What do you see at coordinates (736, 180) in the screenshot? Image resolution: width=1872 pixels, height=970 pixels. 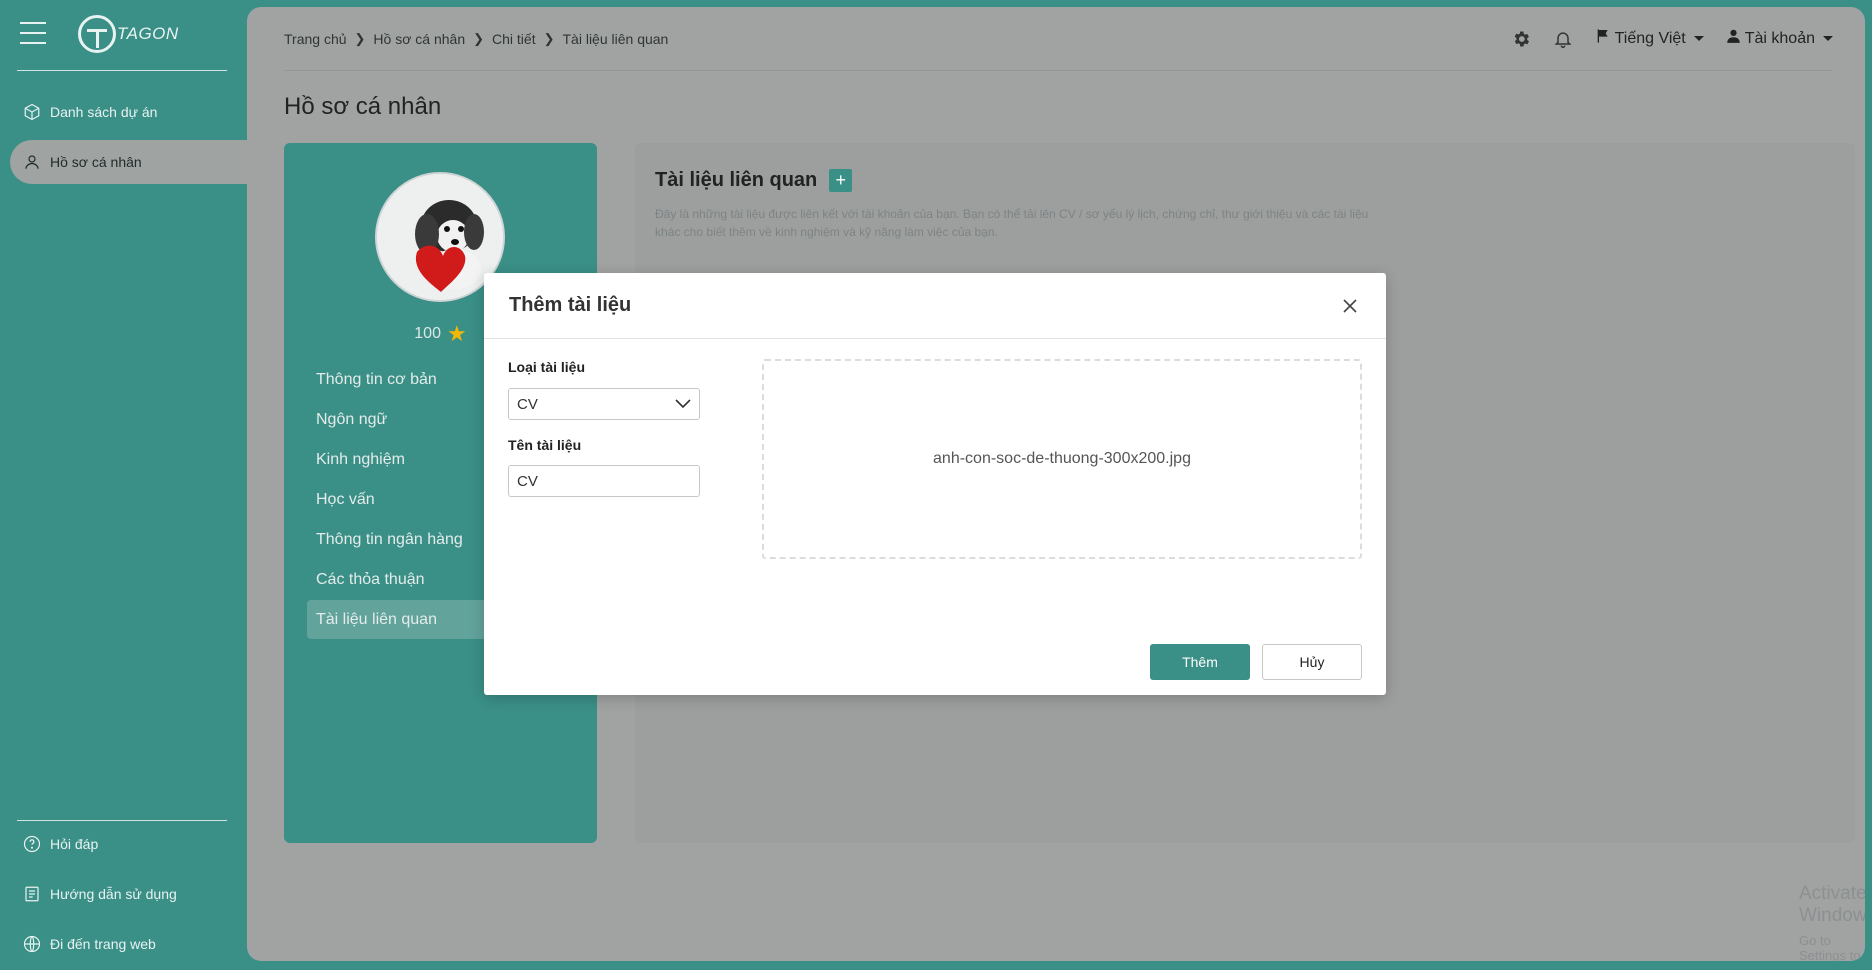 I see `documents-title-text: Tài liệu liên quan` at bounding box center [736, 180].